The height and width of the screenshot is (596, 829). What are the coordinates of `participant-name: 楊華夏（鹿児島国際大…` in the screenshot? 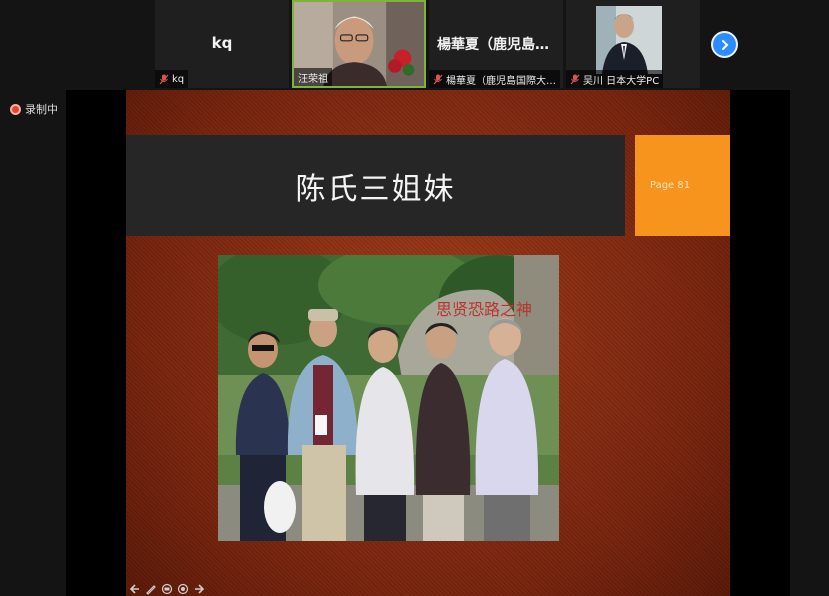 It's located at (501, 81).